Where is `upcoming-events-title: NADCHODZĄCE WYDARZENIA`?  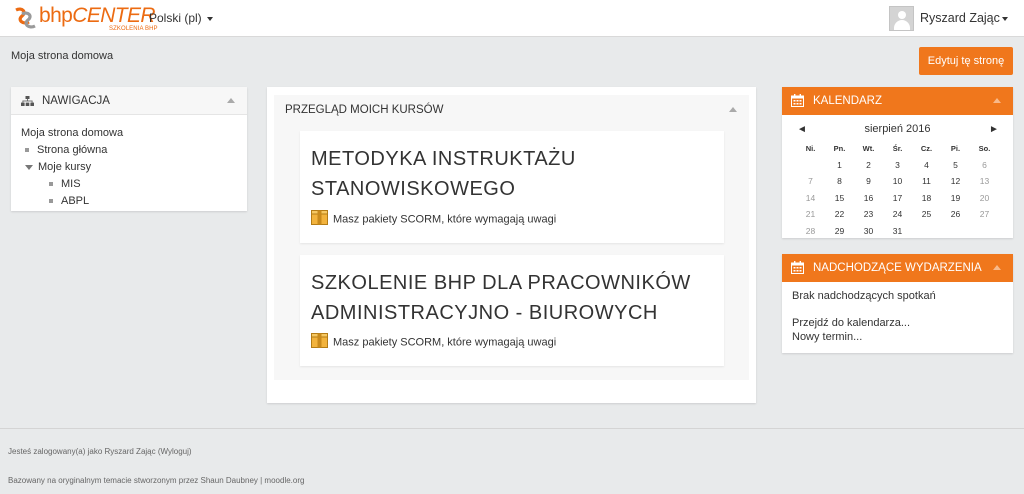 upcoming-events-title: NADCHODZĄCE WYDARZENIA is located at coordinates (897, 268).